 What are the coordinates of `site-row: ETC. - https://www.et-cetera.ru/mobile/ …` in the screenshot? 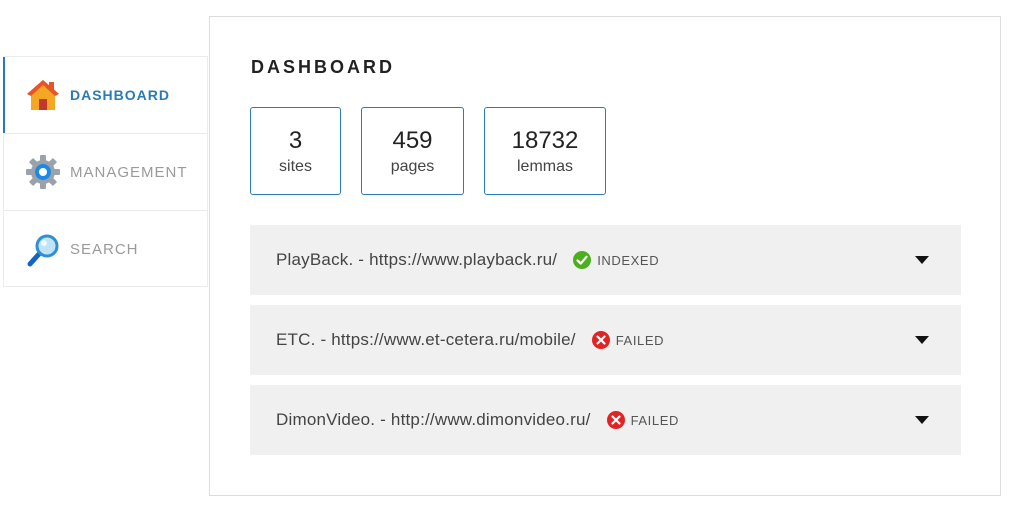 It's located at (605, 340).